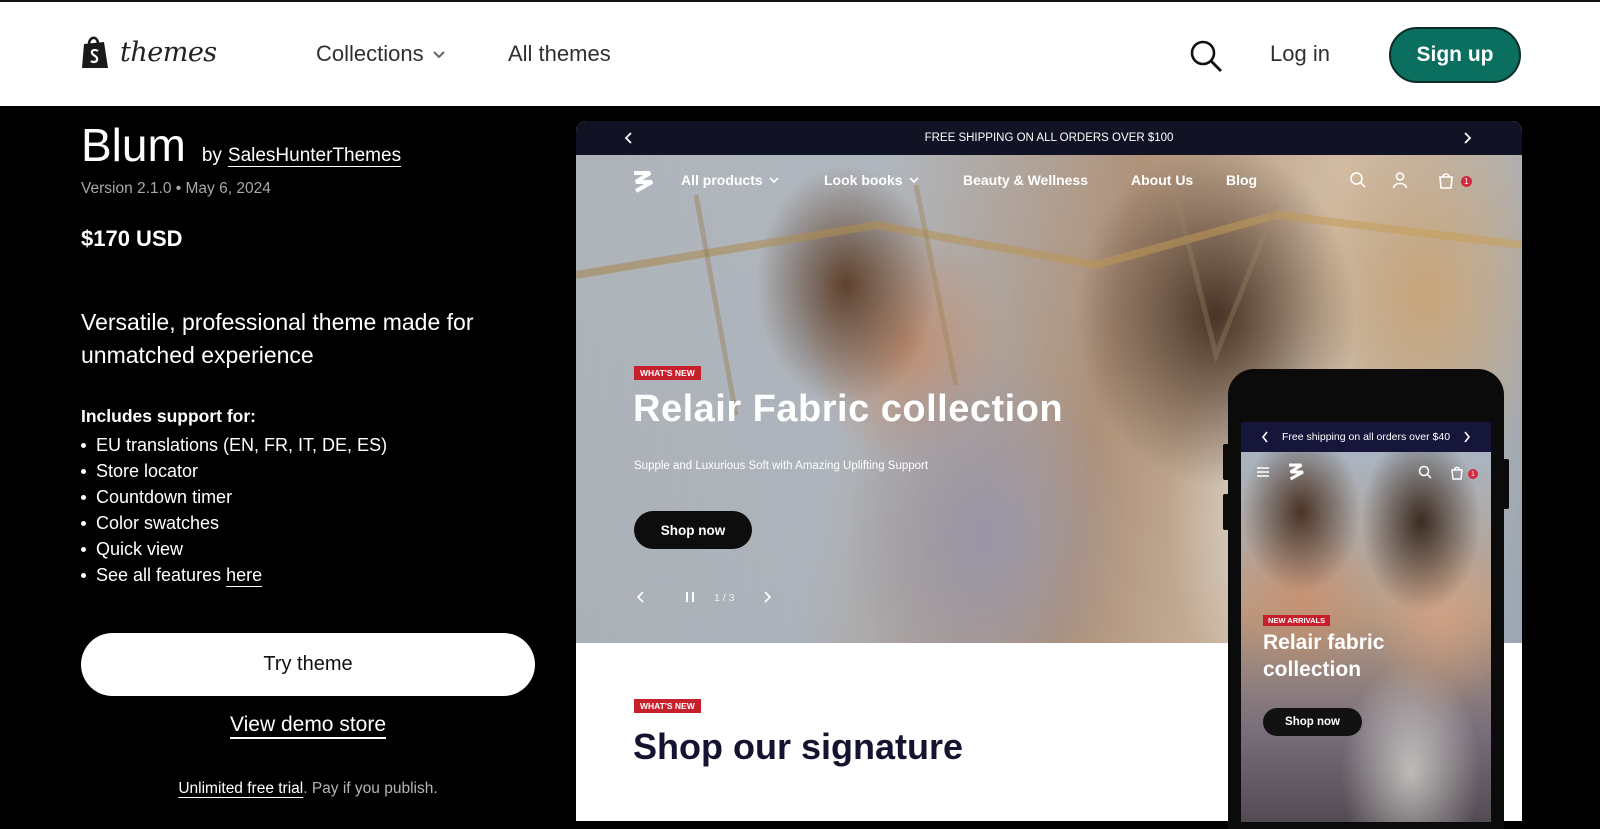 The height and width of the screenshot is (829, 1600). Describe the element at coordinates (314, 156) in the screenshot. I see `author-link: SalesHunterThemes` at that location.